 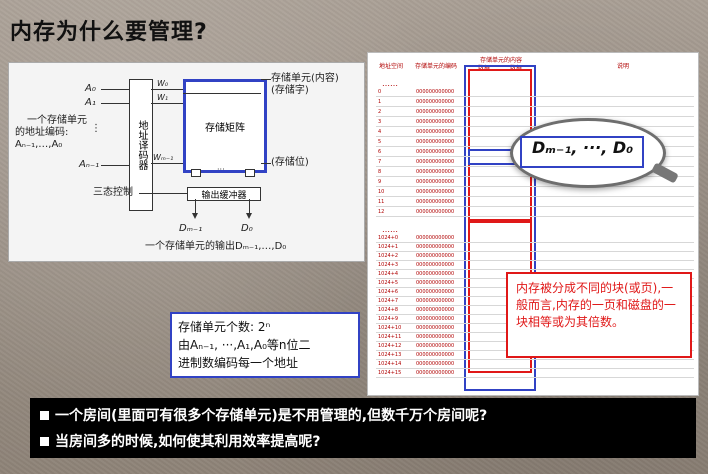 What do you see at coordinates (247, 228) in the screenshot?
I see `output-d0: D₀` at bounding box center [247, 228].